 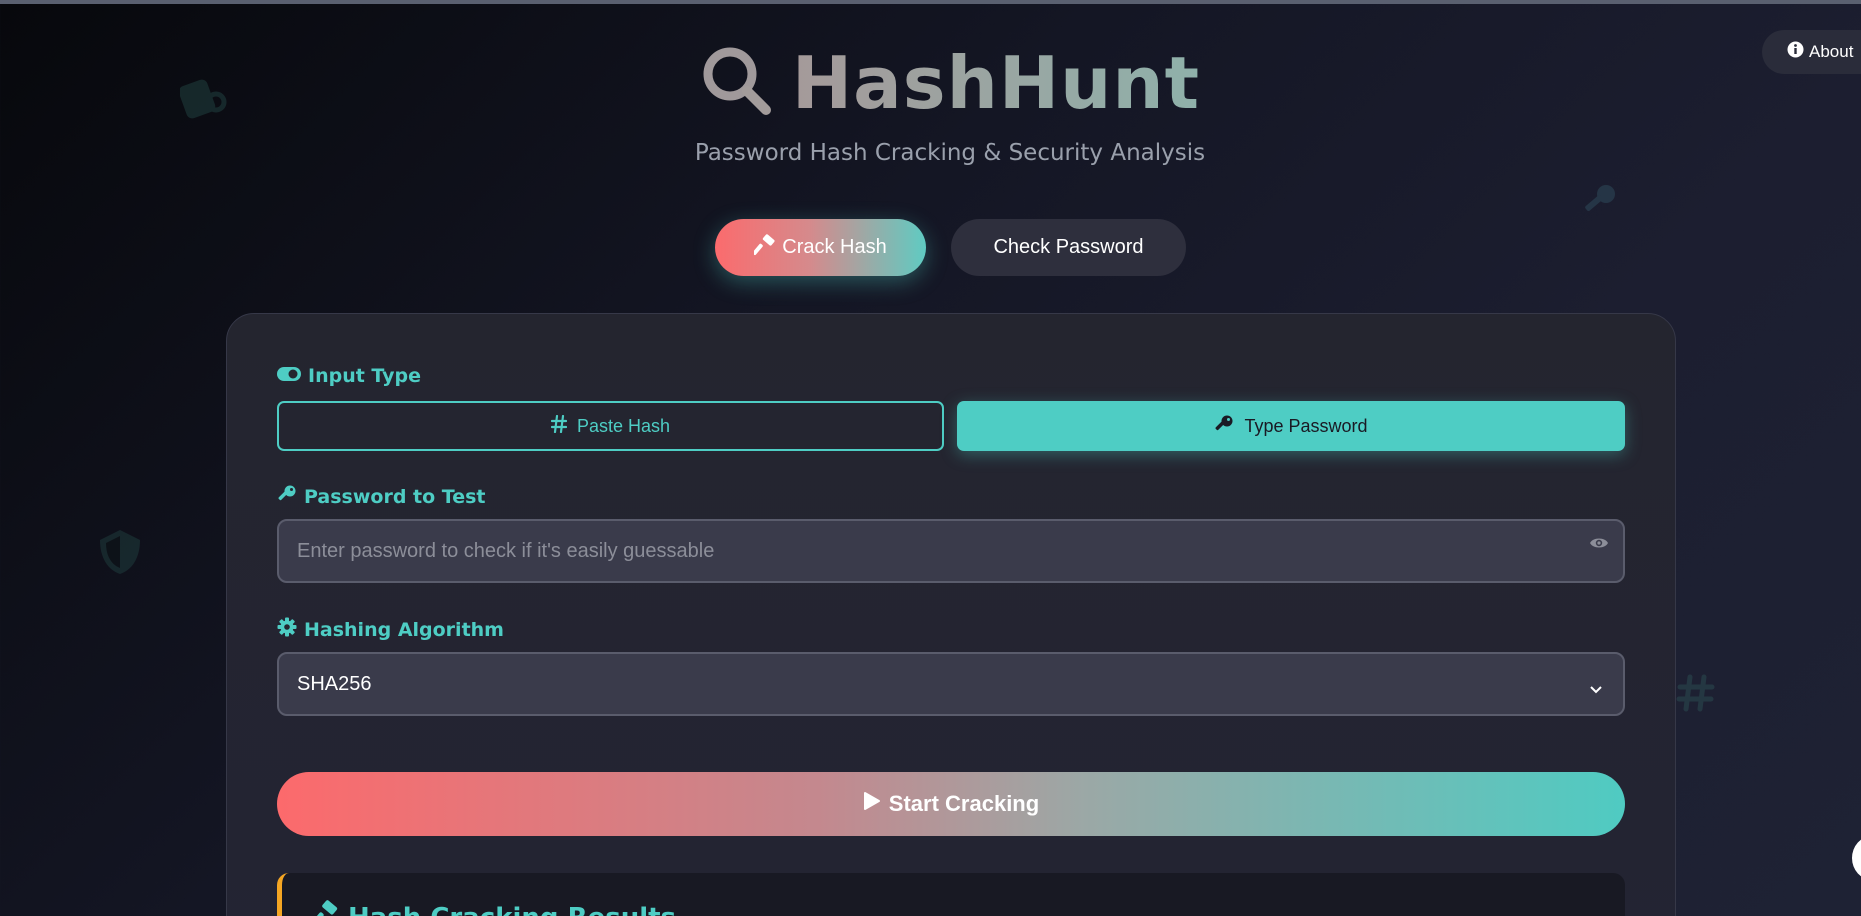 I want to click on algorithm-field-label-text: Hashing Algorithm, so click(x=404, y=629).